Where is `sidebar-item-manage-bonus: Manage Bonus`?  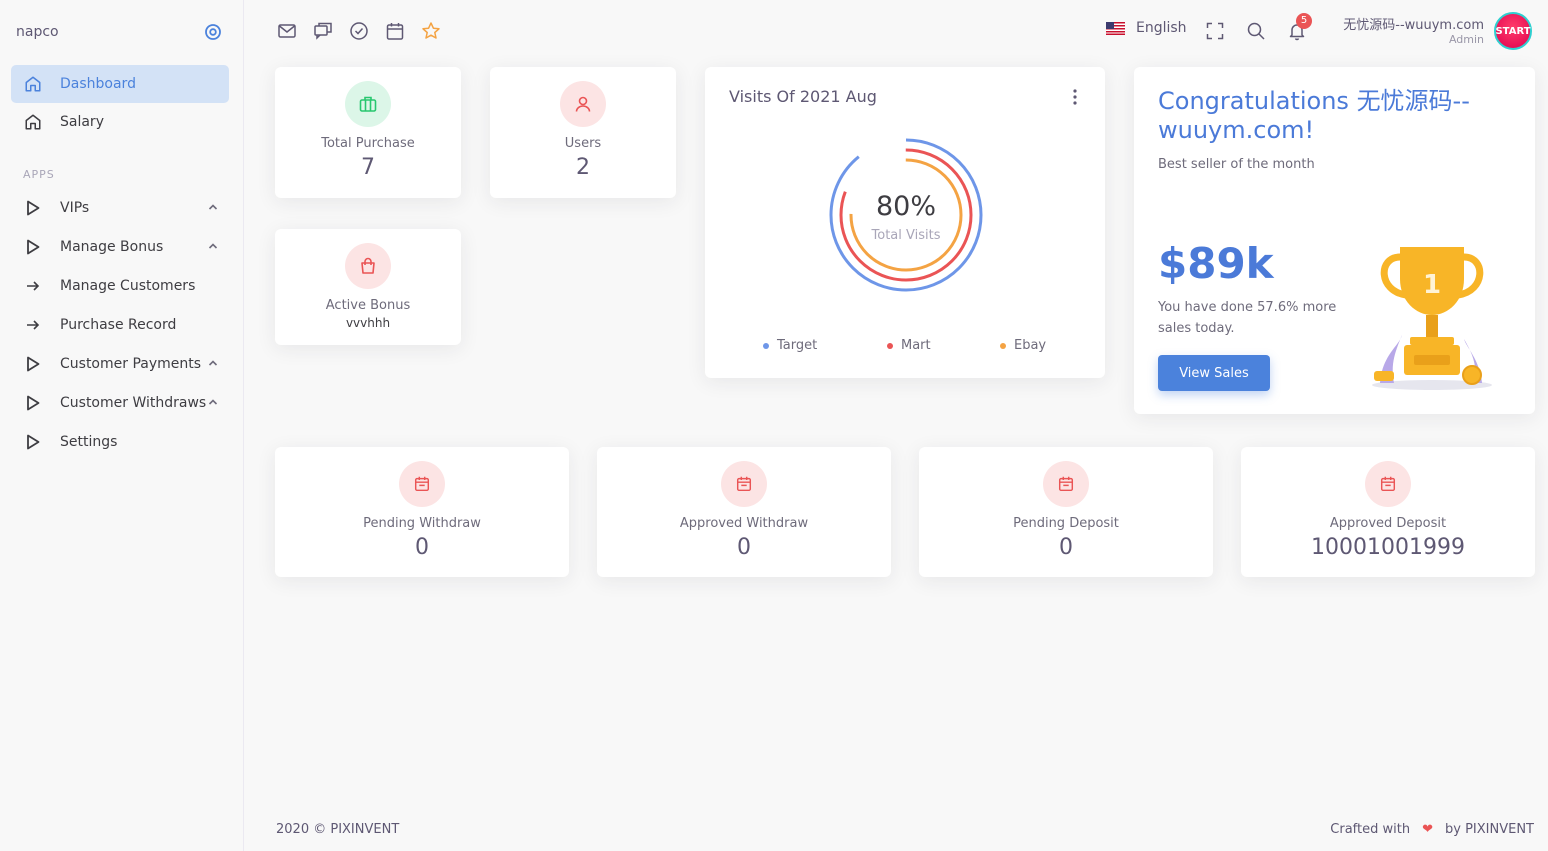 sidebar-item-manage-bonus: Manage Bonus is located at coordinates (120, 247).